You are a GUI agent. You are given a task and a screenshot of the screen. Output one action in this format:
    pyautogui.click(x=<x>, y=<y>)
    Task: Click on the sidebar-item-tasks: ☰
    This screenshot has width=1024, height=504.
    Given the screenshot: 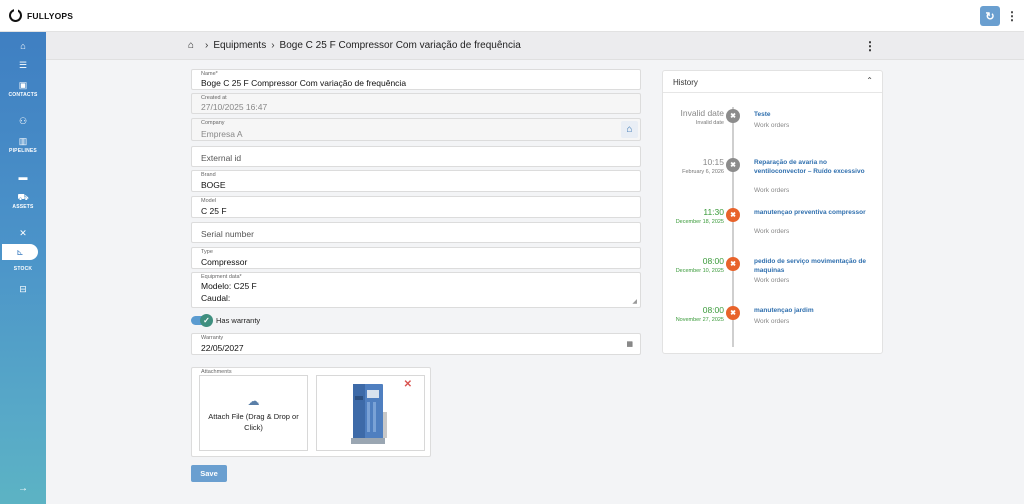 What is the action you would take?
    pyautogui.click(x=23, y=65)
    